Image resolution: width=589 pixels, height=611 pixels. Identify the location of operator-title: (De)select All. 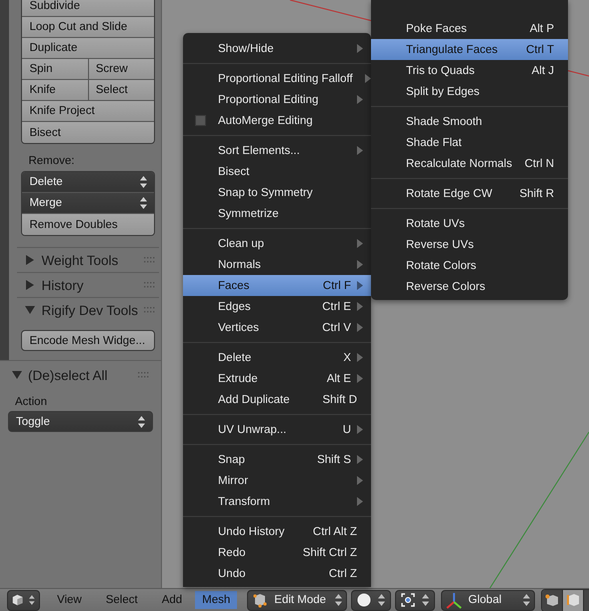
(68, 375).